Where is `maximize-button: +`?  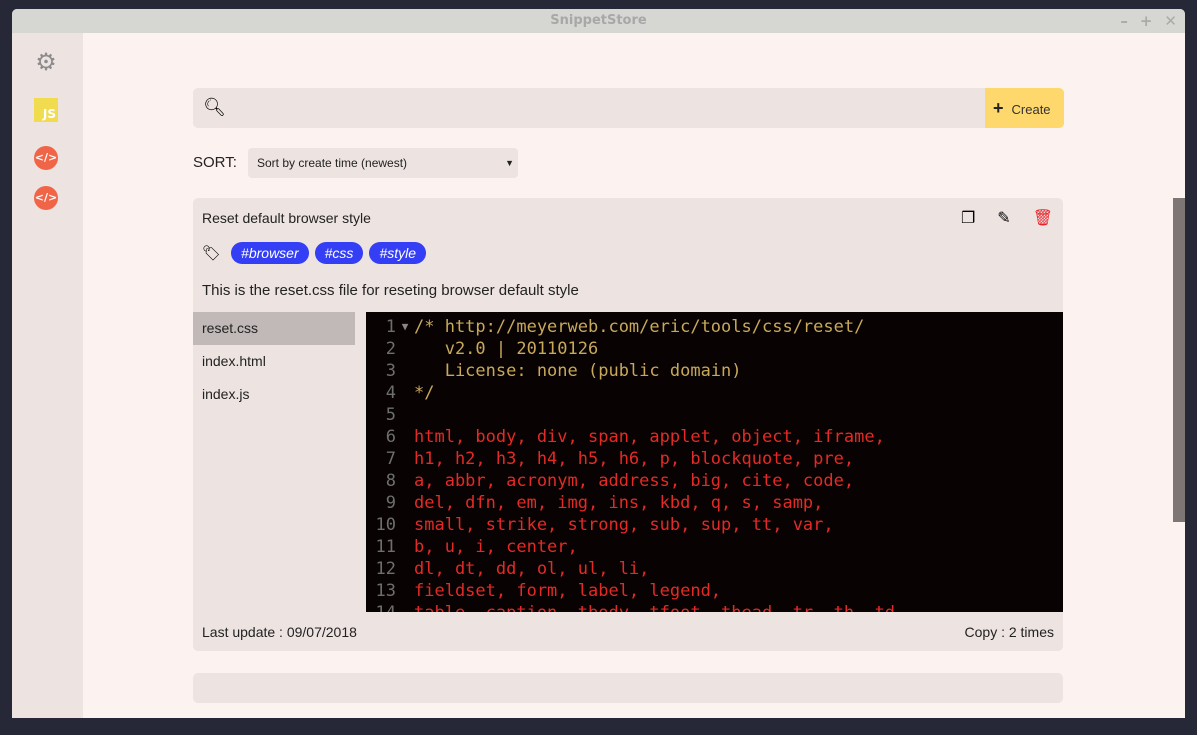 maximize-button: + is located at coordinates (1146, 21).